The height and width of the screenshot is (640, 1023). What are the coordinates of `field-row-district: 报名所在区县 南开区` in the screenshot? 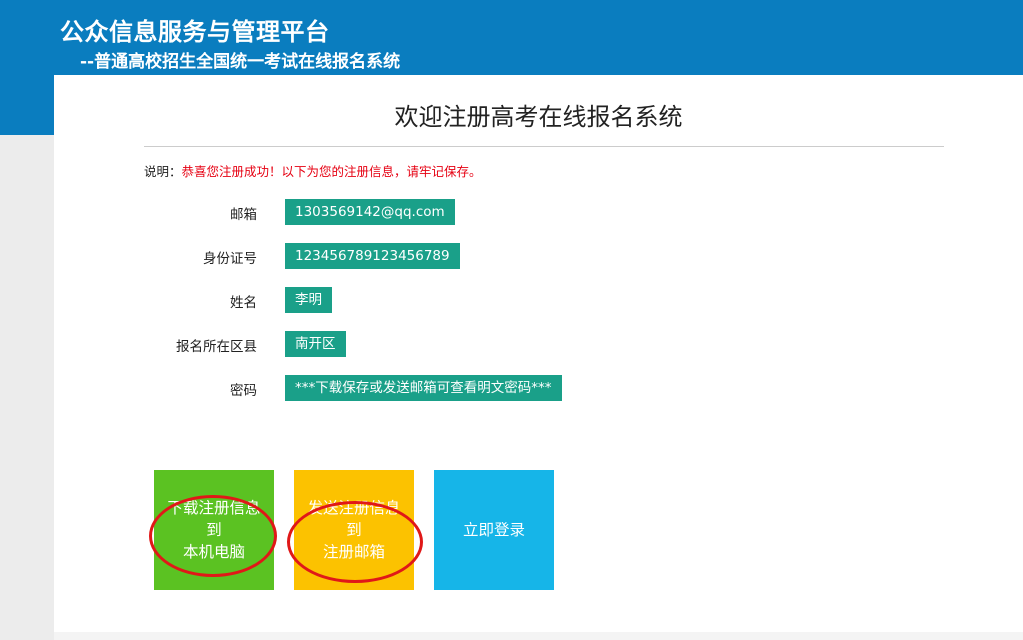 It's located at (538, 344).